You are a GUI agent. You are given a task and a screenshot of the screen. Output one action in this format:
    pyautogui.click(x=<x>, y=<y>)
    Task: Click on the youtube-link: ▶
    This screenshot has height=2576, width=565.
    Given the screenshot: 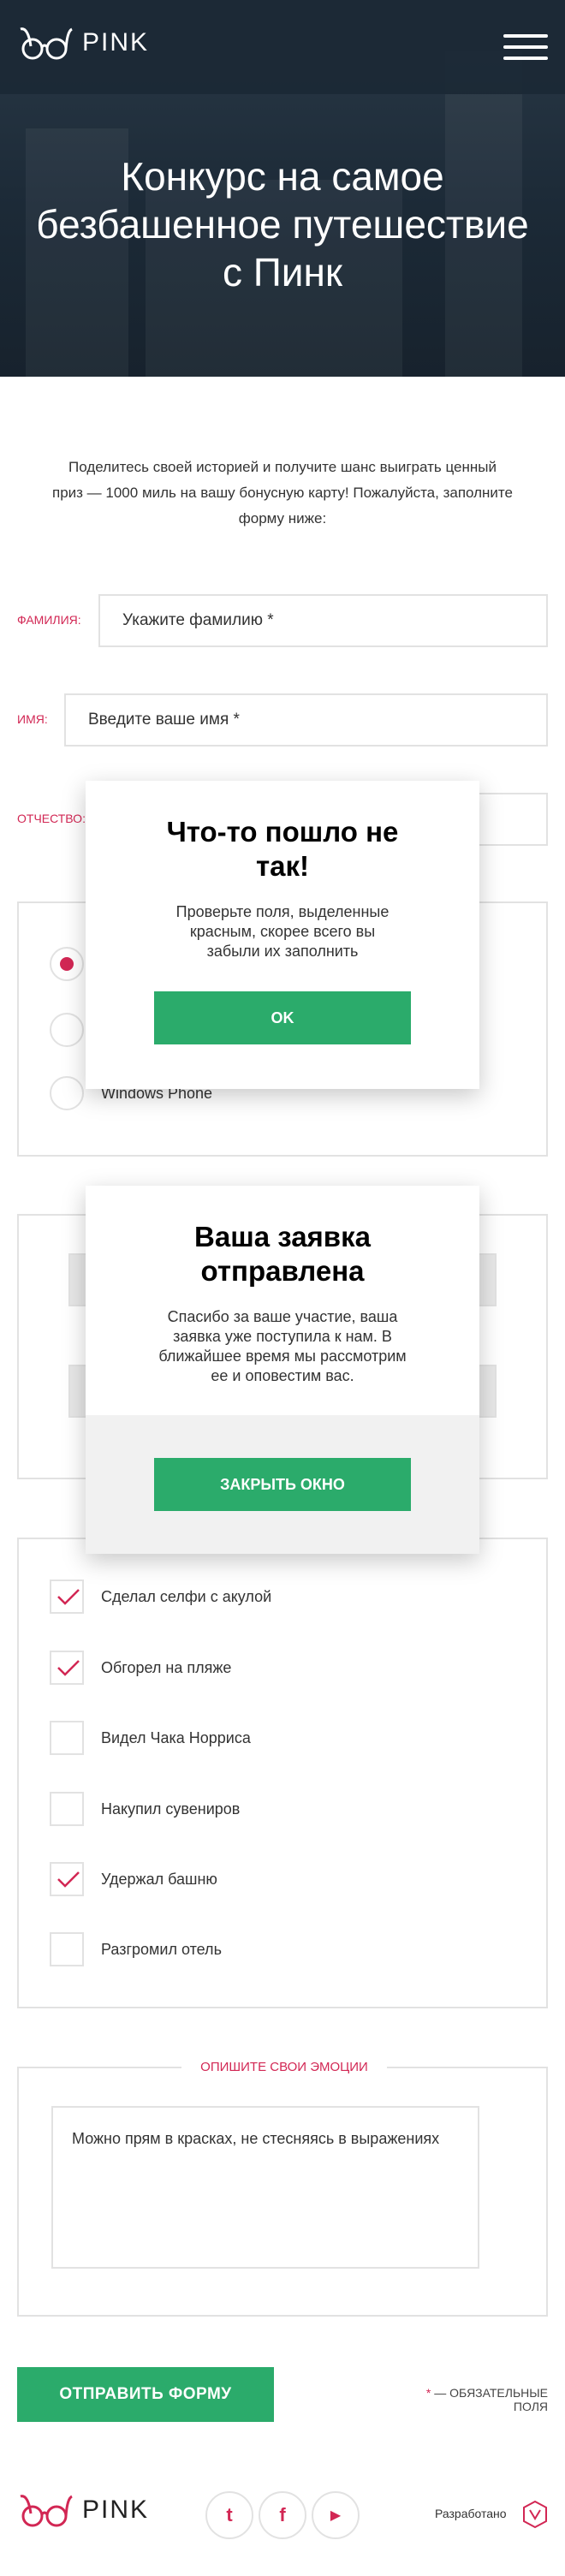 What is the action you would take?
    pyautogui.click(x=336, y=2515)
    